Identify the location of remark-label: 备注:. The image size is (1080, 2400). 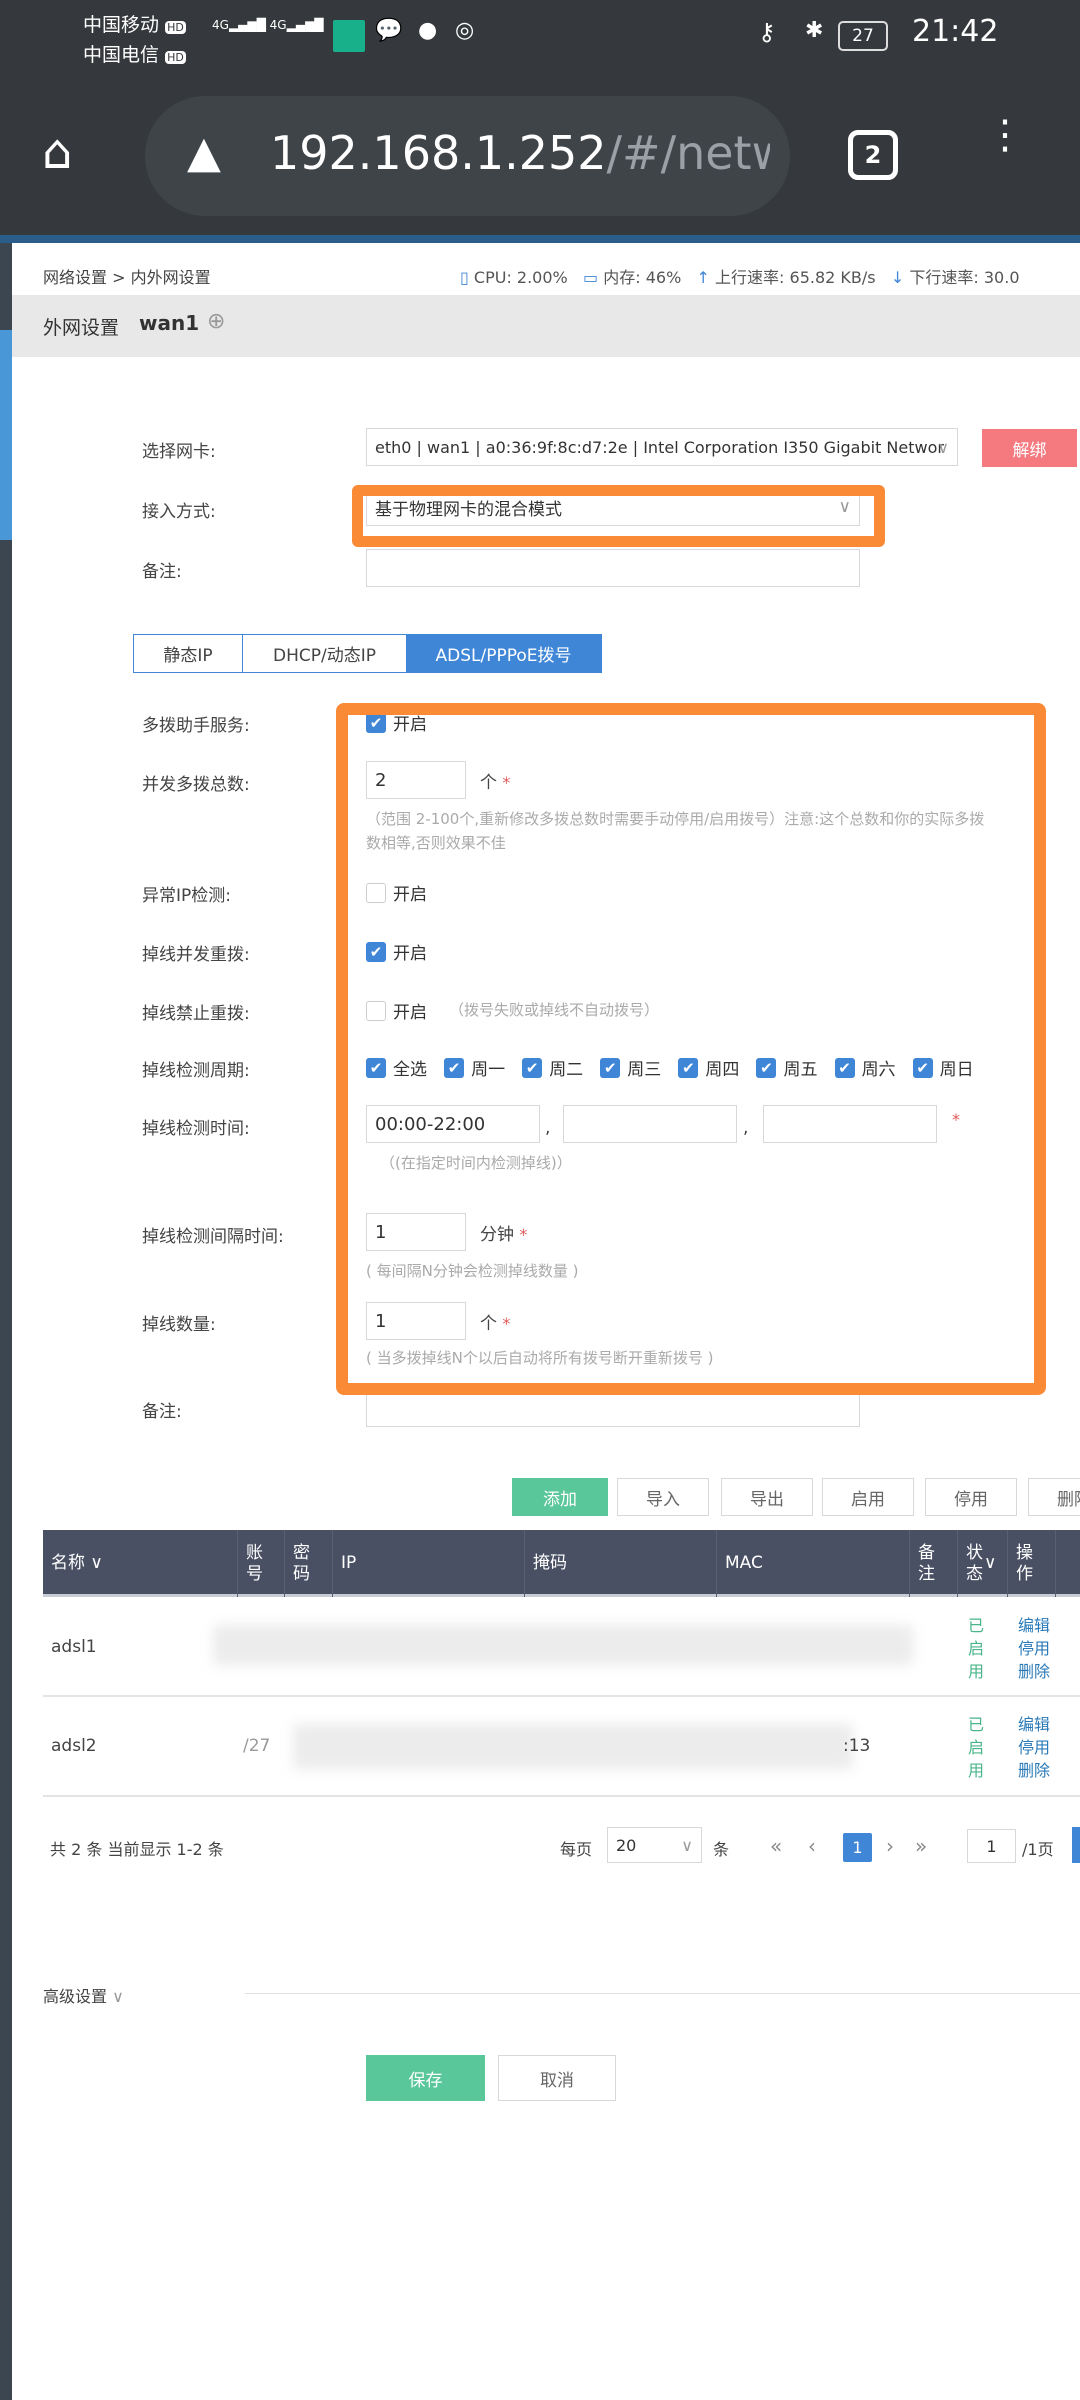
(162, 572).